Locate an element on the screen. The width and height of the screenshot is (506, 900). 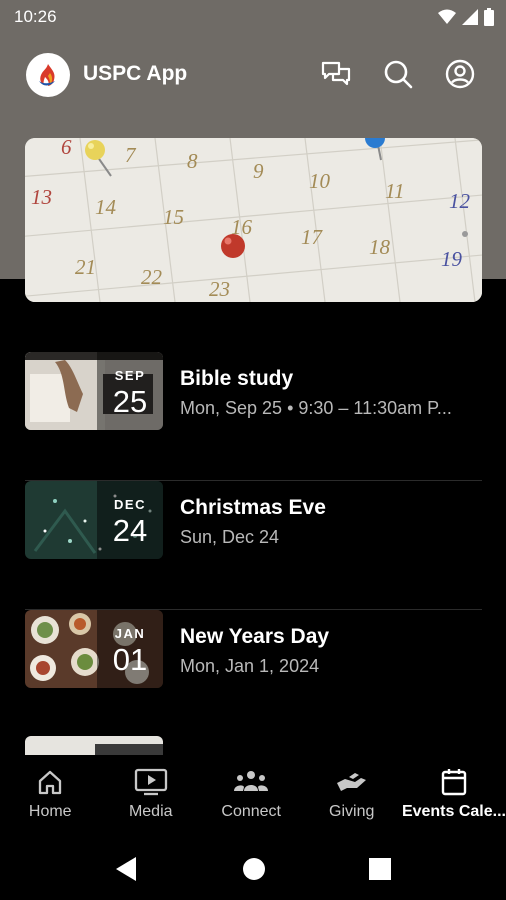
cal-num-23: 23 is located at coordinates (219, 289).